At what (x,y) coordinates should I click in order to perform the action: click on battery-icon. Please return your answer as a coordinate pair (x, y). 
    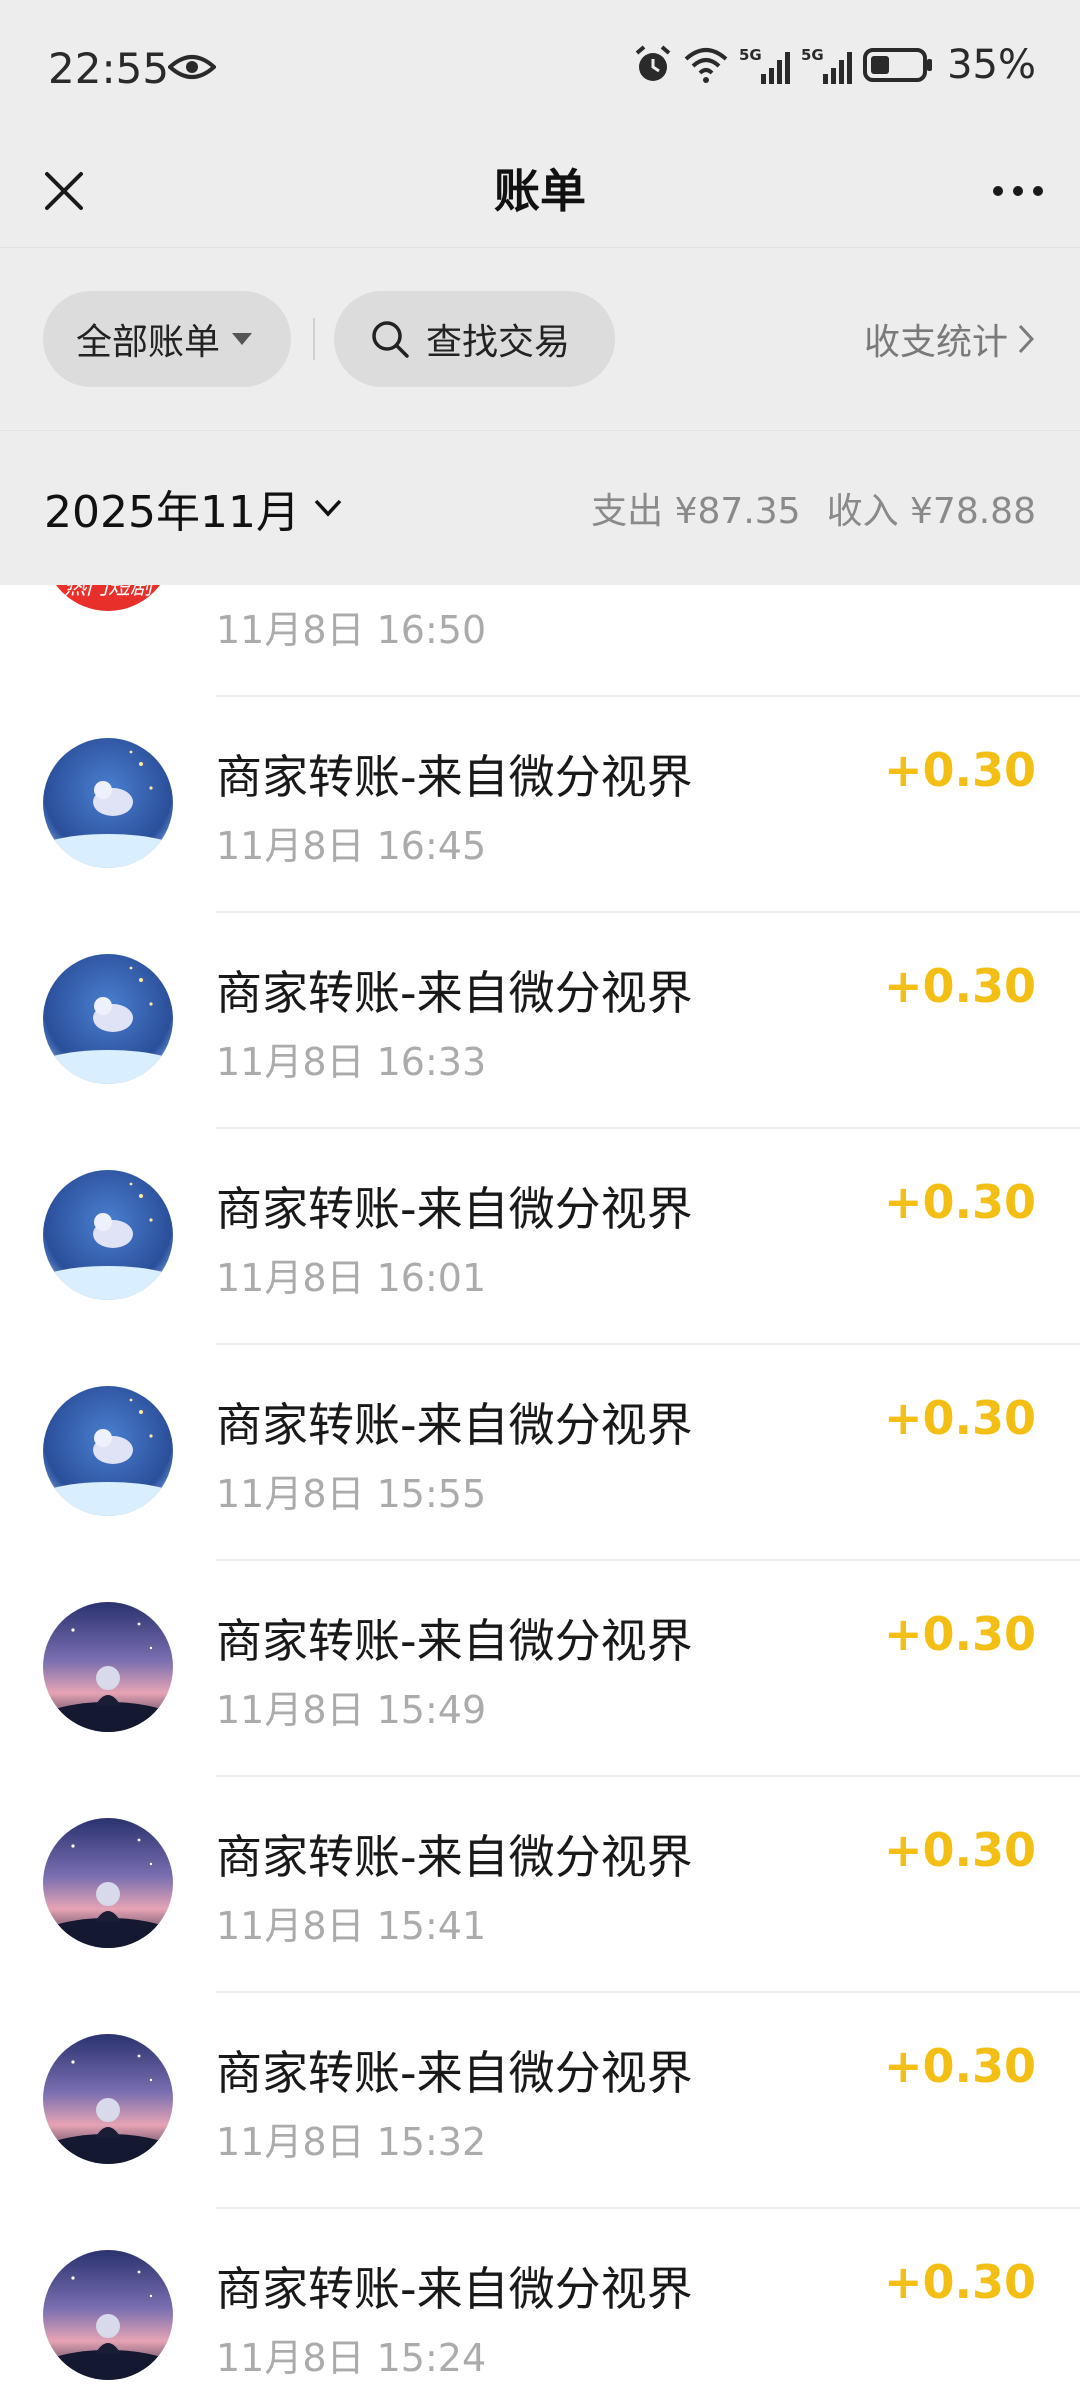
    Looking at the image, I should click on (898, 65).